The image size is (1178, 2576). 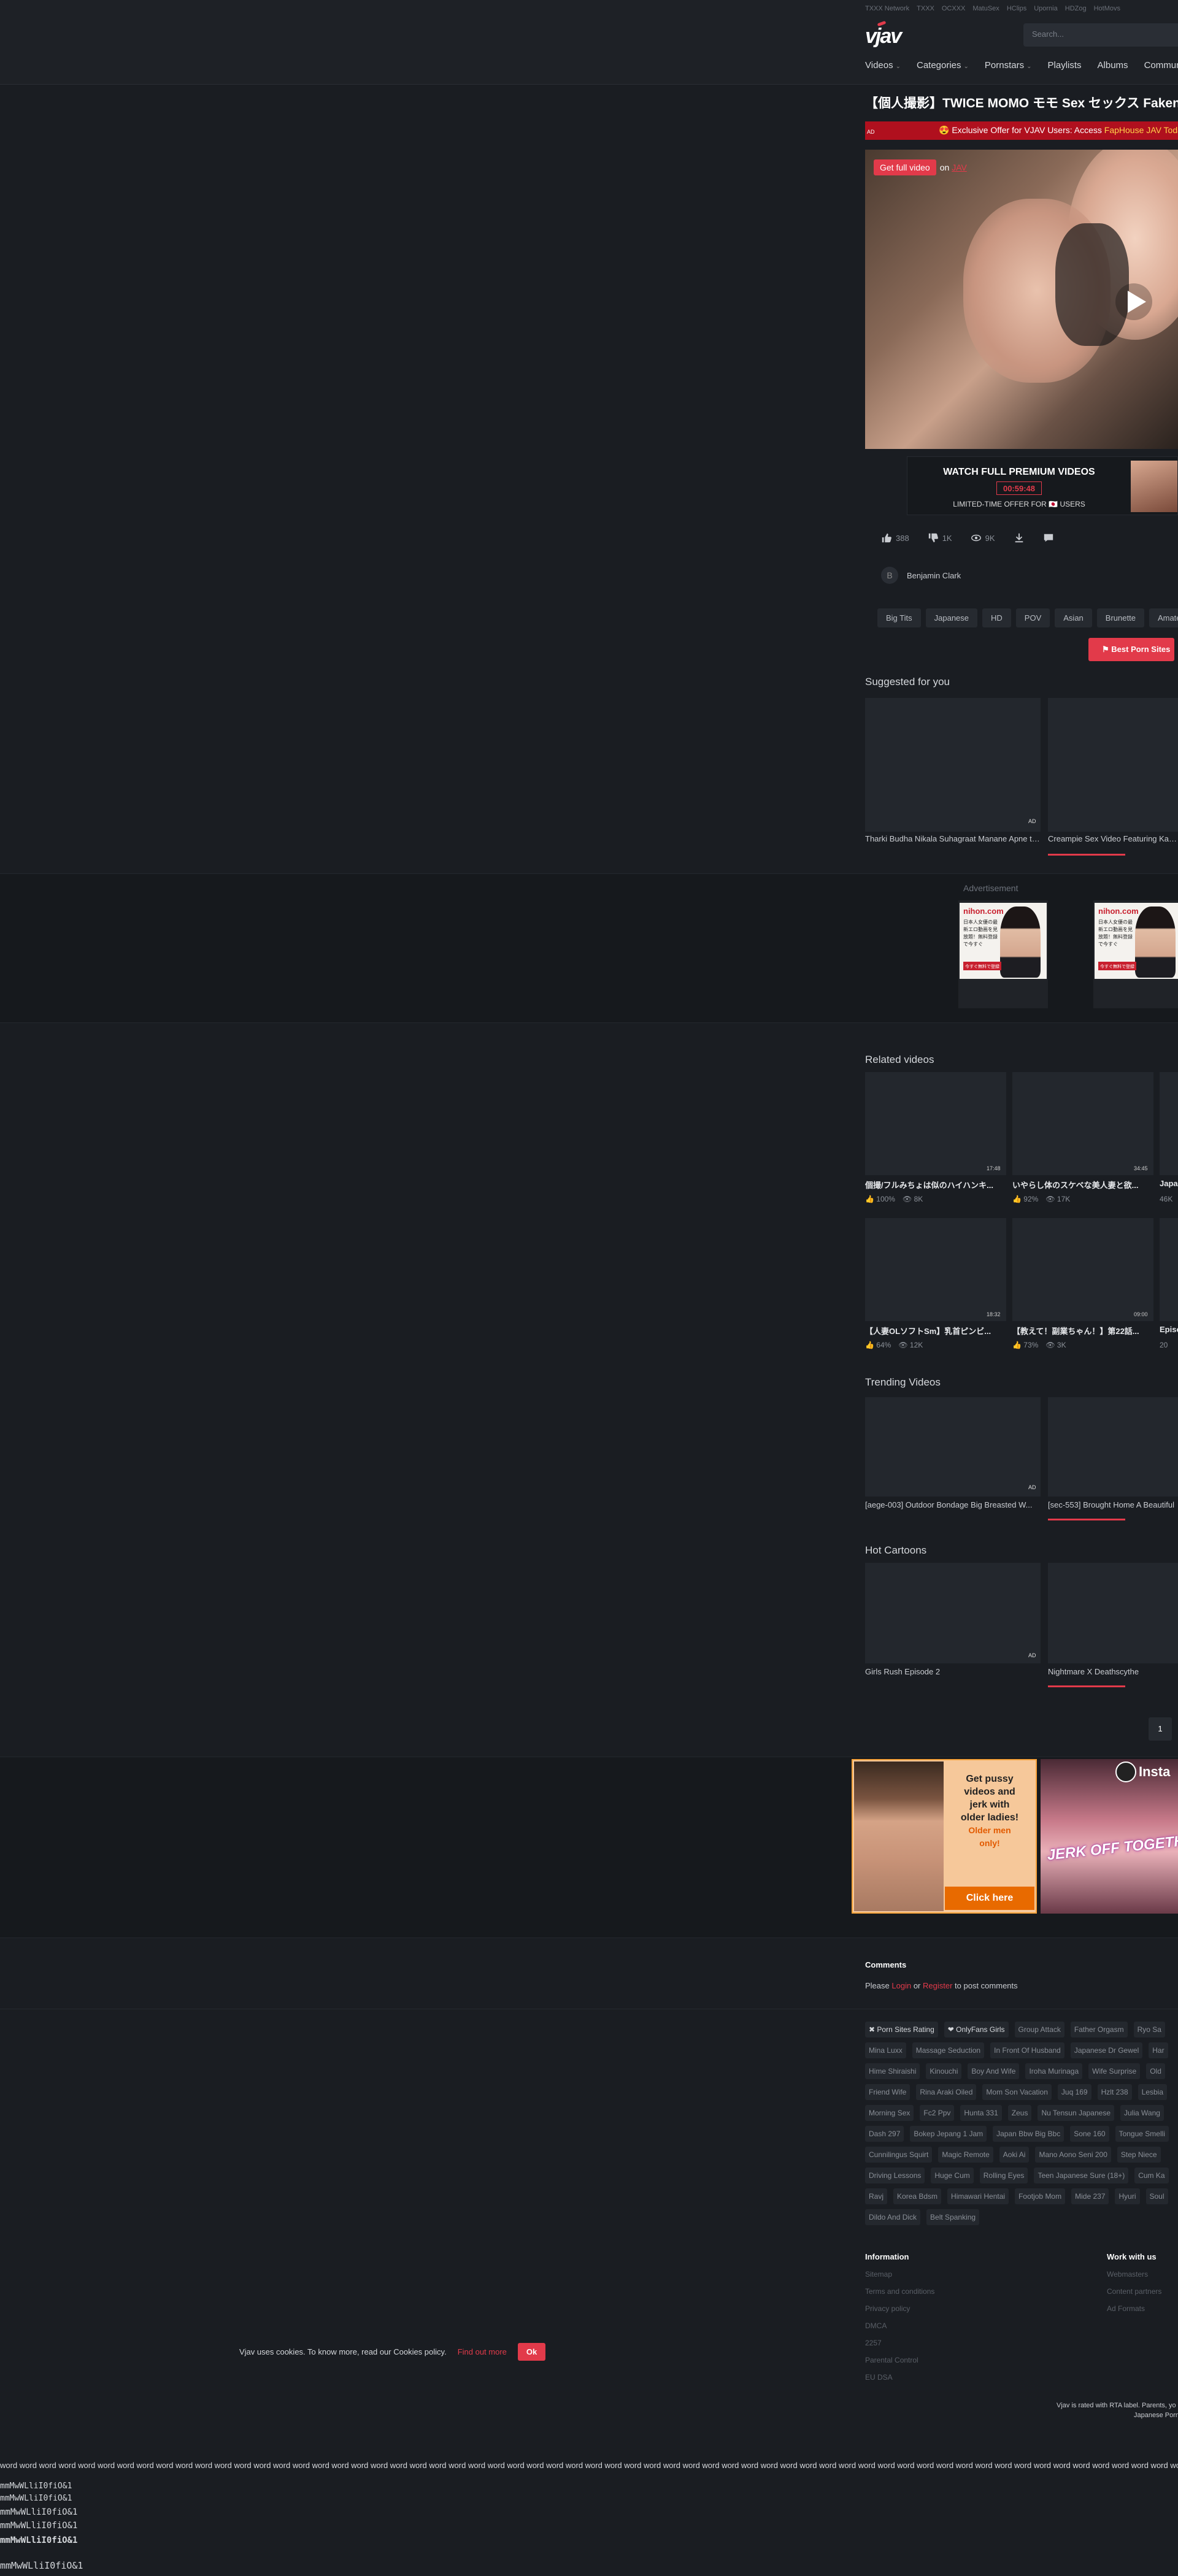 What do you see at coordinates (1142, 2113) in the screenshot?
I see `footer-tag: Julia Wang` at bounding box center [1142, 2113].